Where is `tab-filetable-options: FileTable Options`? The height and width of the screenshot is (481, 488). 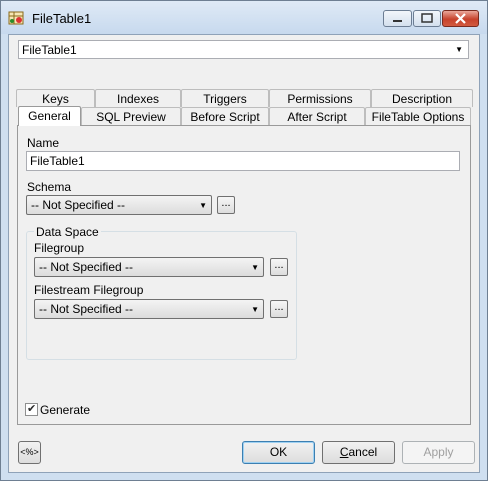 tab-filetable-options: FileTable Options is located at coordinates (418, 116).